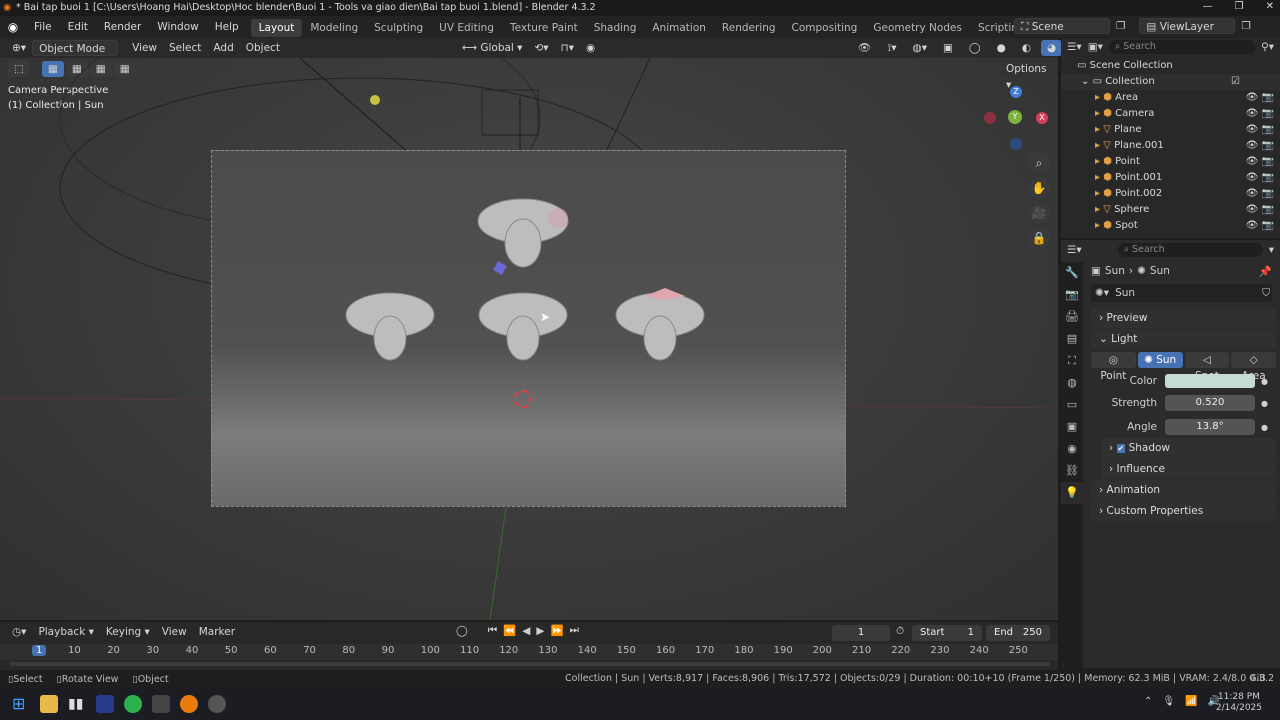  I want to click on display-mode-icon: ▣▾, so click(1095, 47).